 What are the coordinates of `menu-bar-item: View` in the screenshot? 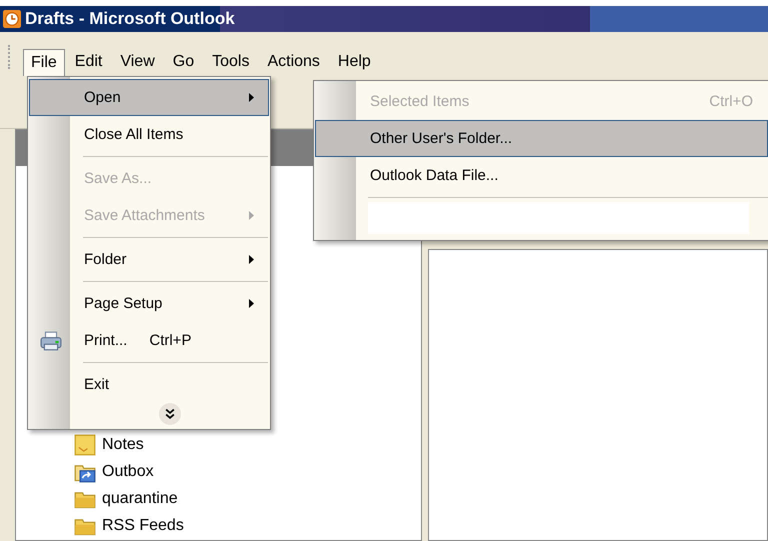 It's located at (137, 62).